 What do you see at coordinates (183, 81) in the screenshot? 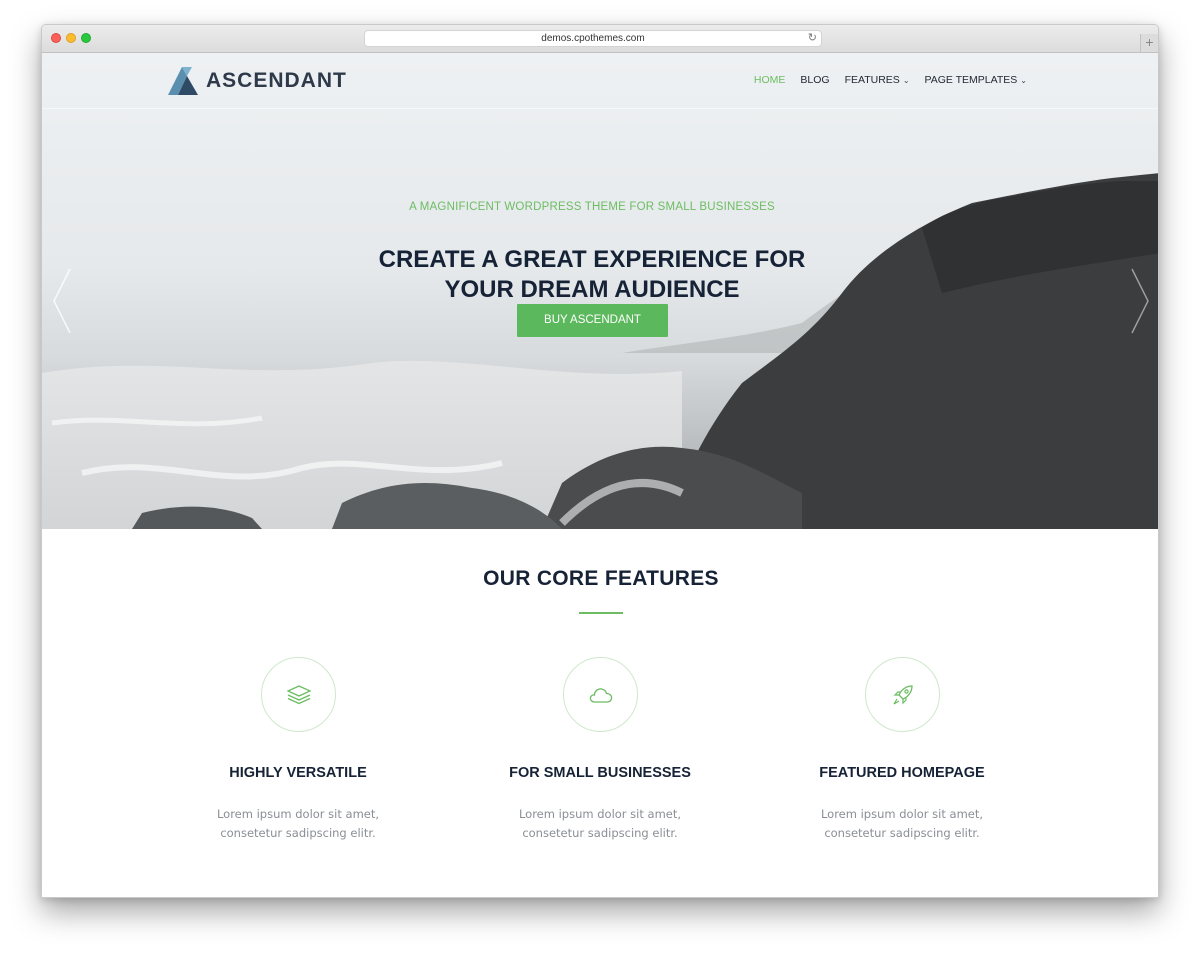
I see `ascendant-logo-icon` at bounding box center [183, 81].